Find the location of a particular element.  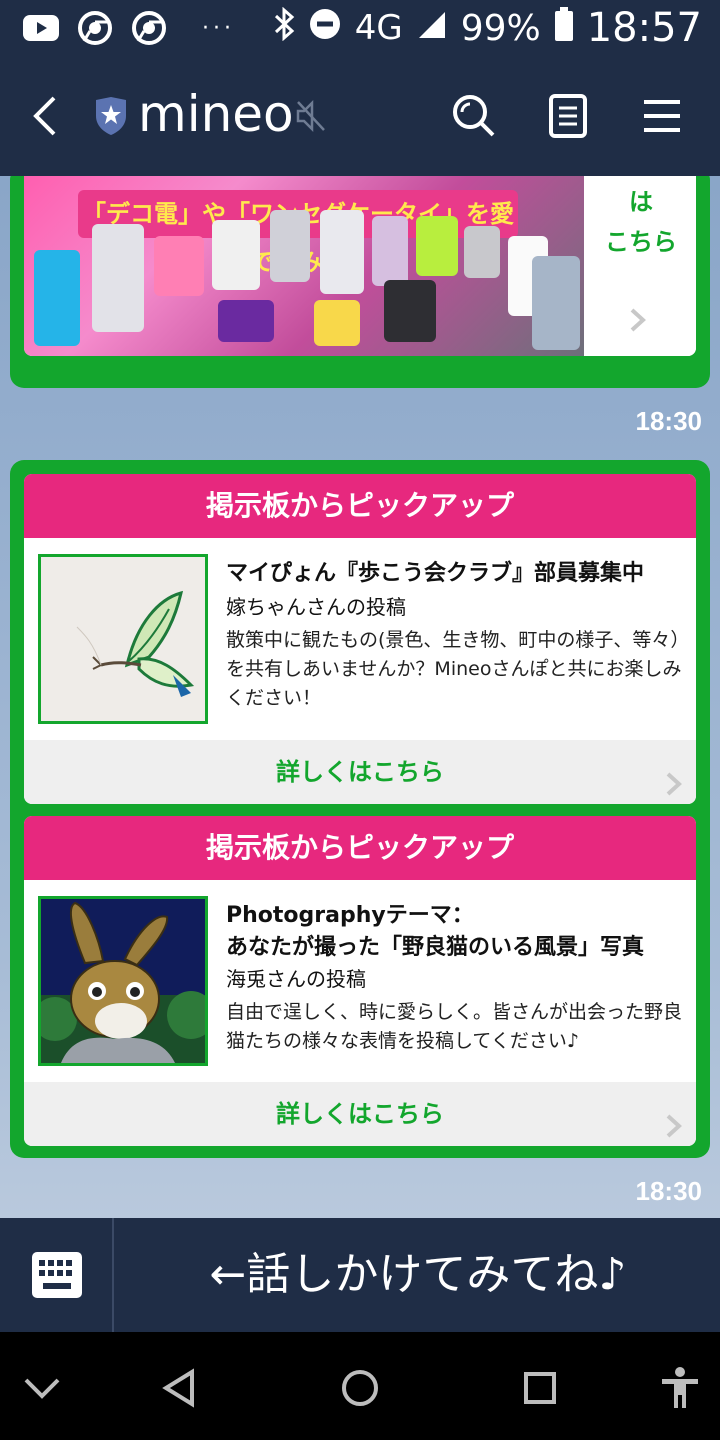

input-bar: ←話しかけてみてね♪ is located at coordinates (360, 1275).